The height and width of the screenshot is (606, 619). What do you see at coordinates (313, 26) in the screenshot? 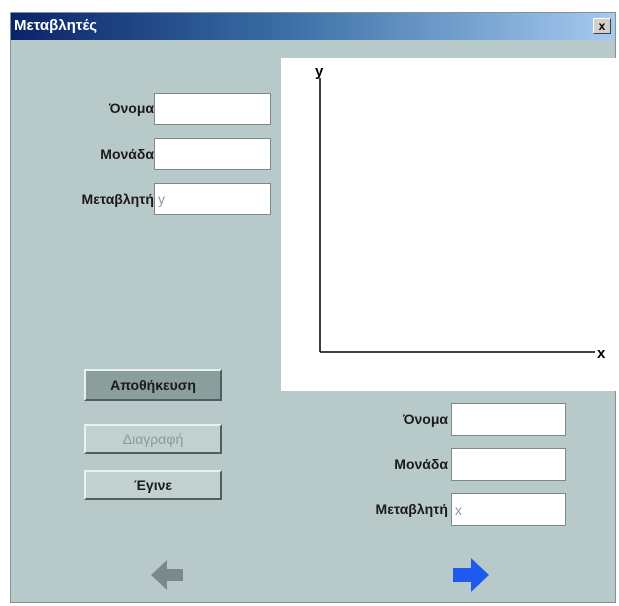
I see `title-bar: Μεταβλητές x` at bounding box center [313, 26].